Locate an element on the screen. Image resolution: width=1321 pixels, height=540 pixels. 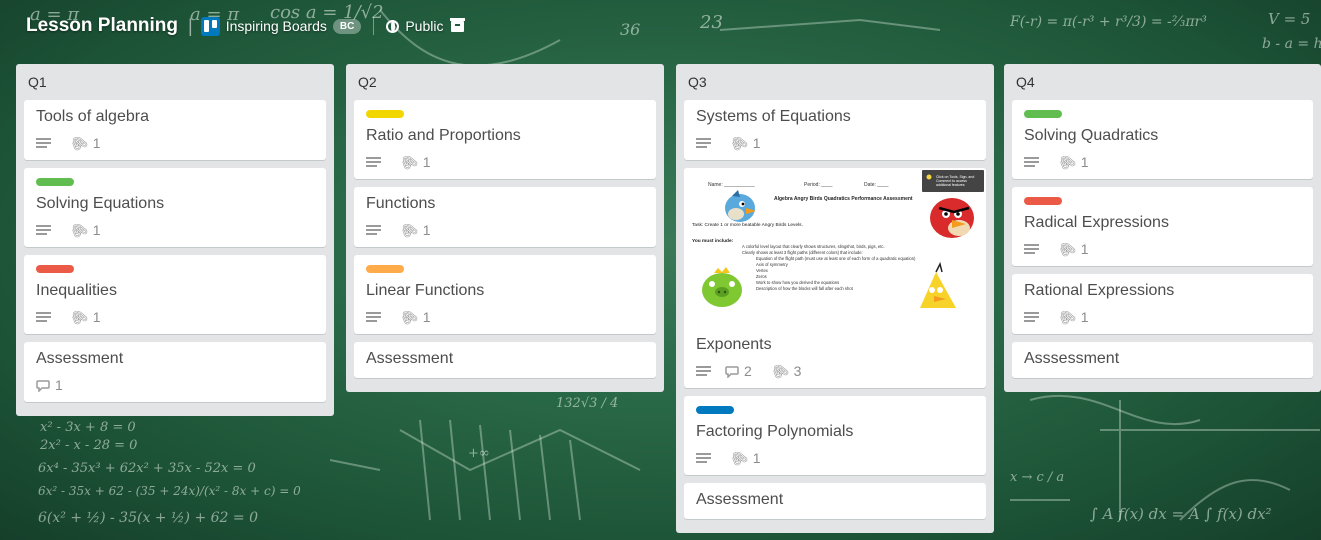
card-title: Solving Equations is located at coordinates (100, 203).